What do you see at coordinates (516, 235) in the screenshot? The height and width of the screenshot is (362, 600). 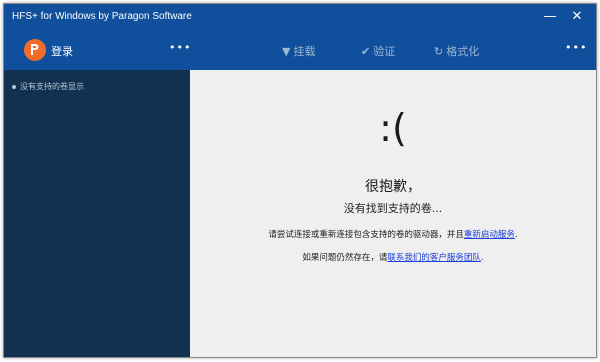 I see `reconnect-end: .` at bounding box center [516, 235].